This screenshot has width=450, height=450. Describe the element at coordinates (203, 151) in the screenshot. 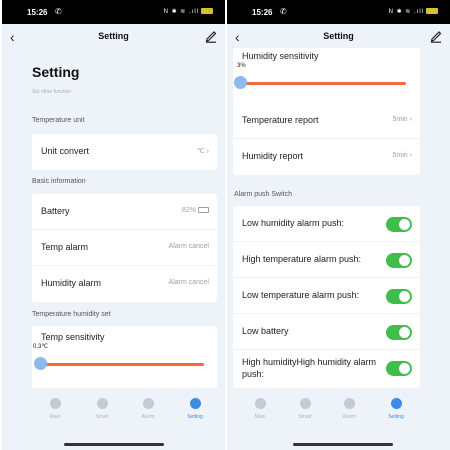

I see `unit-convert-value: ℃ ›` at that location.